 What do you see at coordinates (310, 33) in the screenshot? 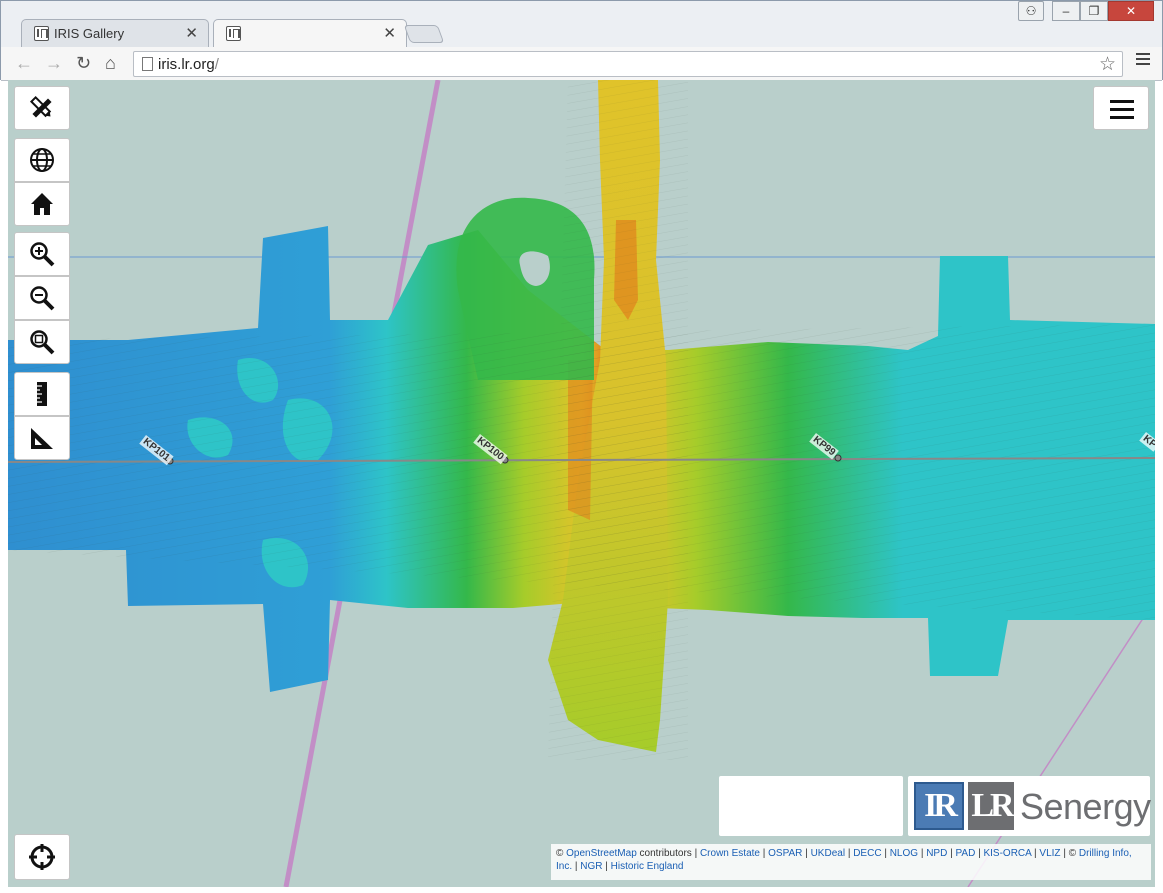
I see `tab-active: ✕` at bounding box center [310, 33].